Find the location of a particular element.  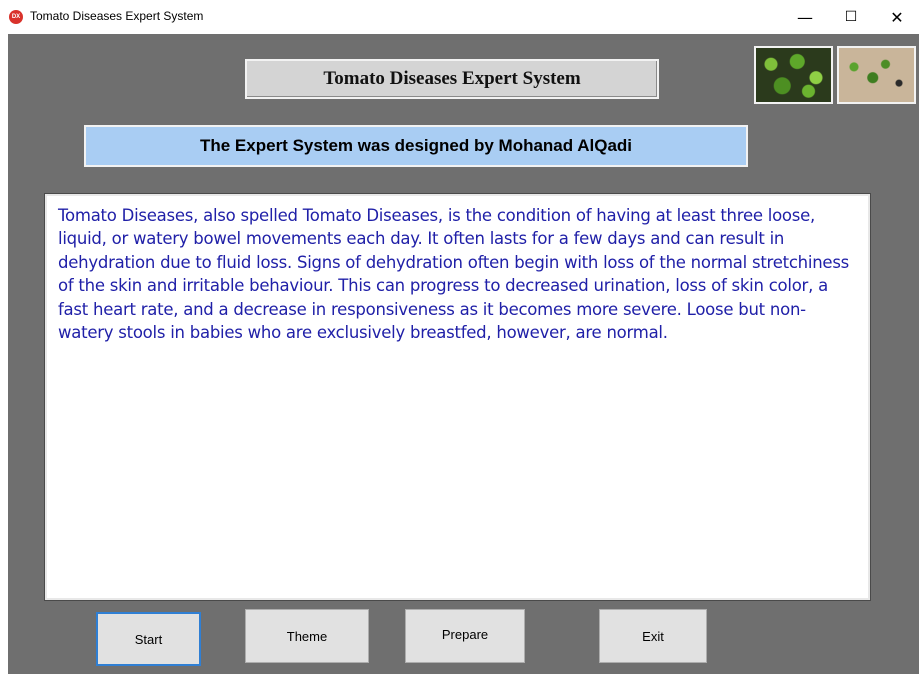

minimize-button: — is located at coordinates (805, 17).